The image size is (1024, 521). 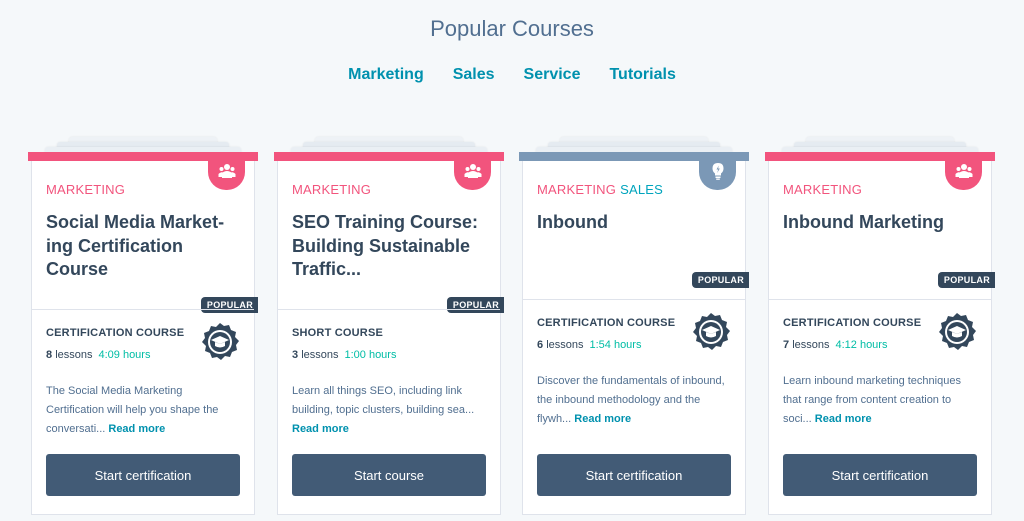 I want to click on start-course-button: Start course, so click(x=389, y=475).